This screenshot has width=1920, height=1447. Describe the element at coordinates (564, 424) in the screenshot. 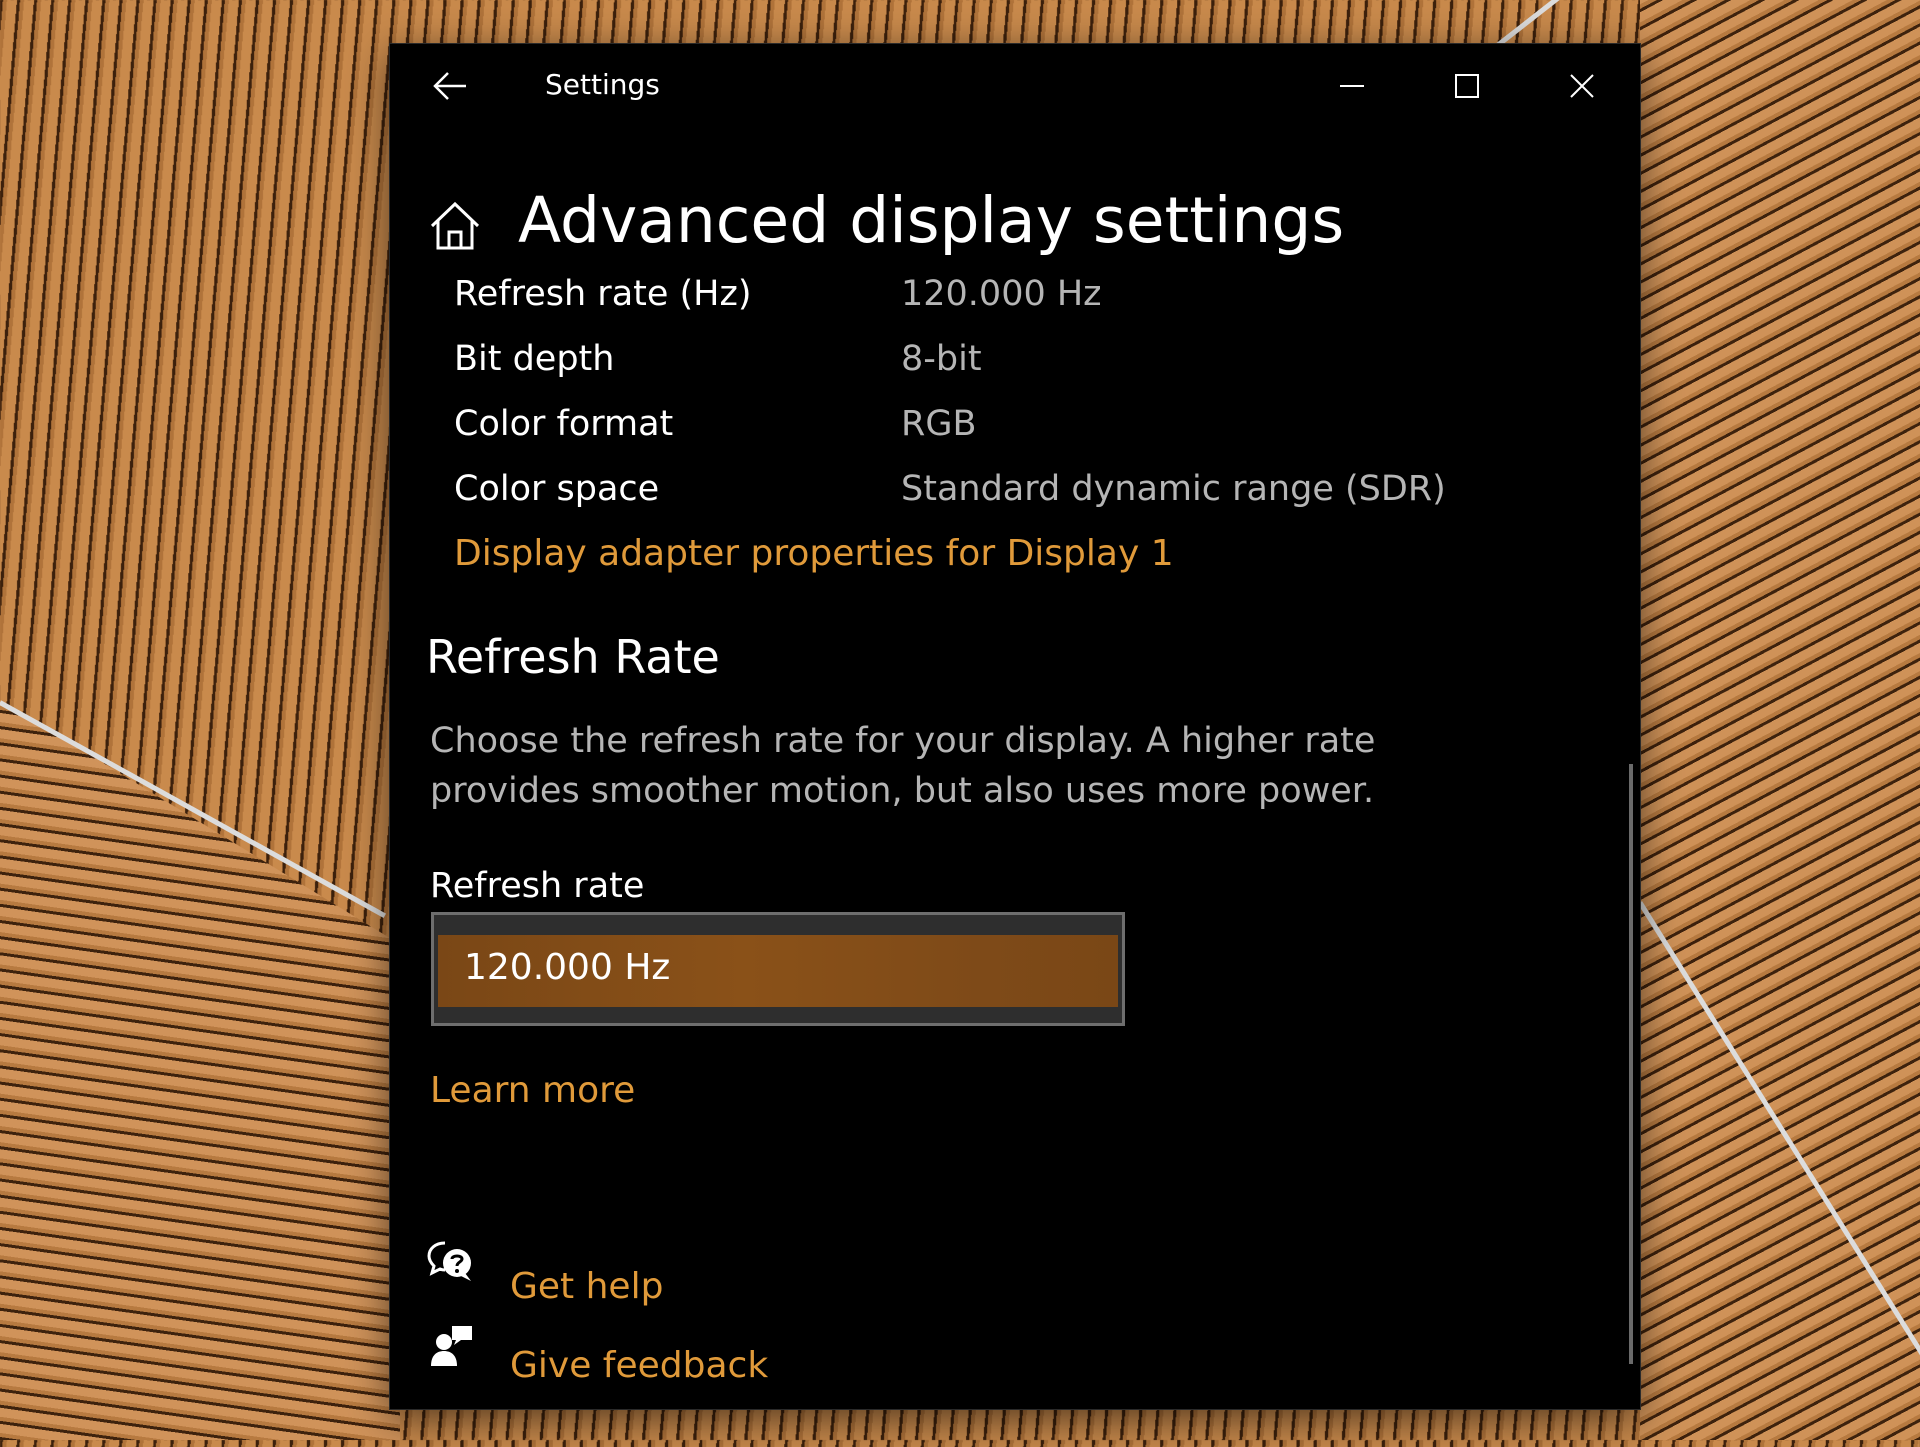

I see `row-label-color-format: Color format` at that location.